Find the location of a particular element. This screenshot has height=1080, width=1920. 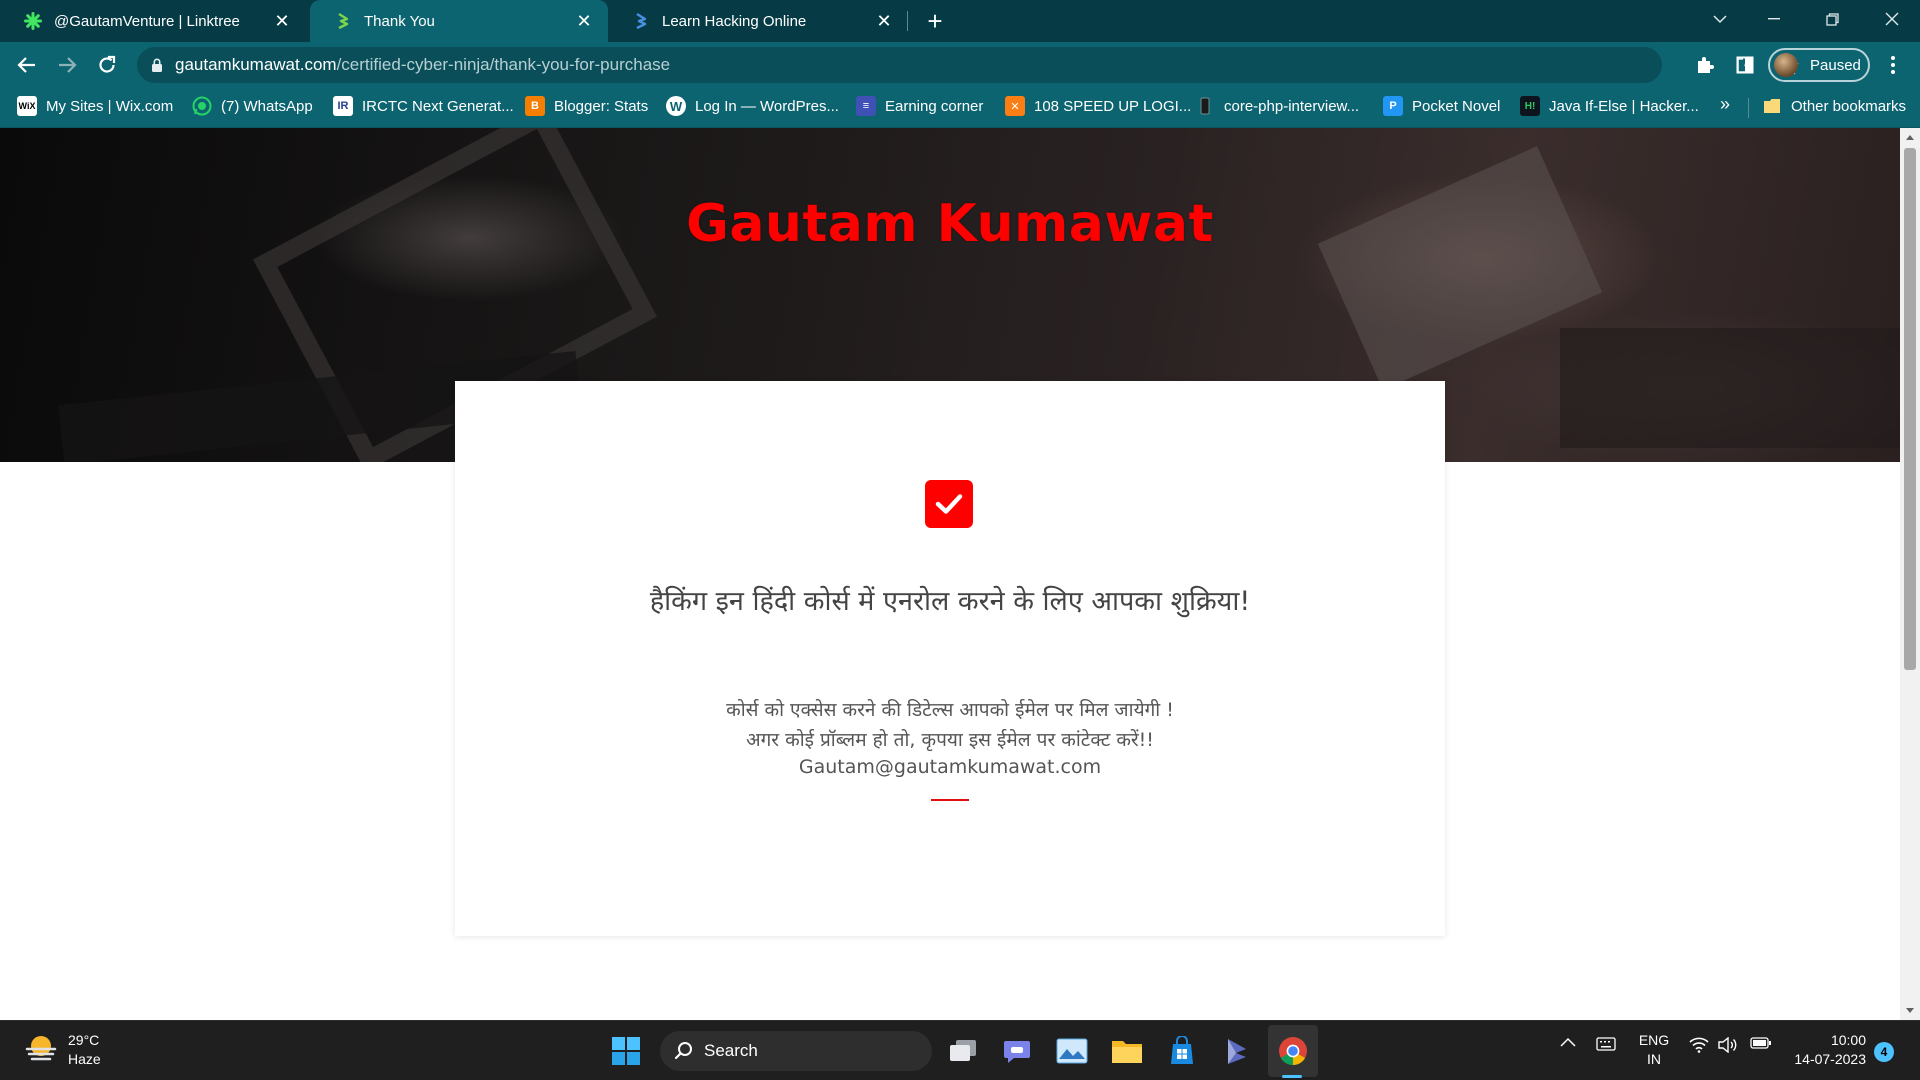

tab-learn-hacking: Learn Hacking Online ✕ is located at coordinates (758, 21).